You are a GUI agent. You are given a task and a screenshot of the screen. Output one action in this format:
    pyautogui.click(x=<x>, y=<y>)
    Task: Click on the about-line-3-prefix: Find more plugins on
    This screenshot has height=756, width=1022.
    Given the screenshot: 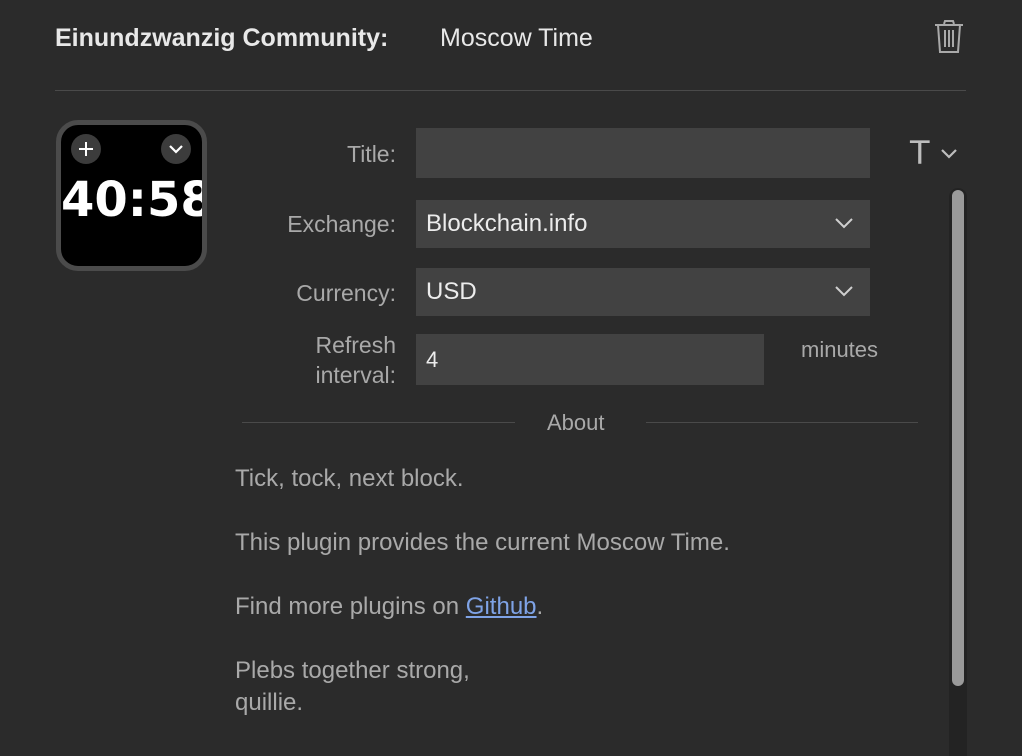 What is the action you would take?
    pyautogui.click(x=350, y=606)
    